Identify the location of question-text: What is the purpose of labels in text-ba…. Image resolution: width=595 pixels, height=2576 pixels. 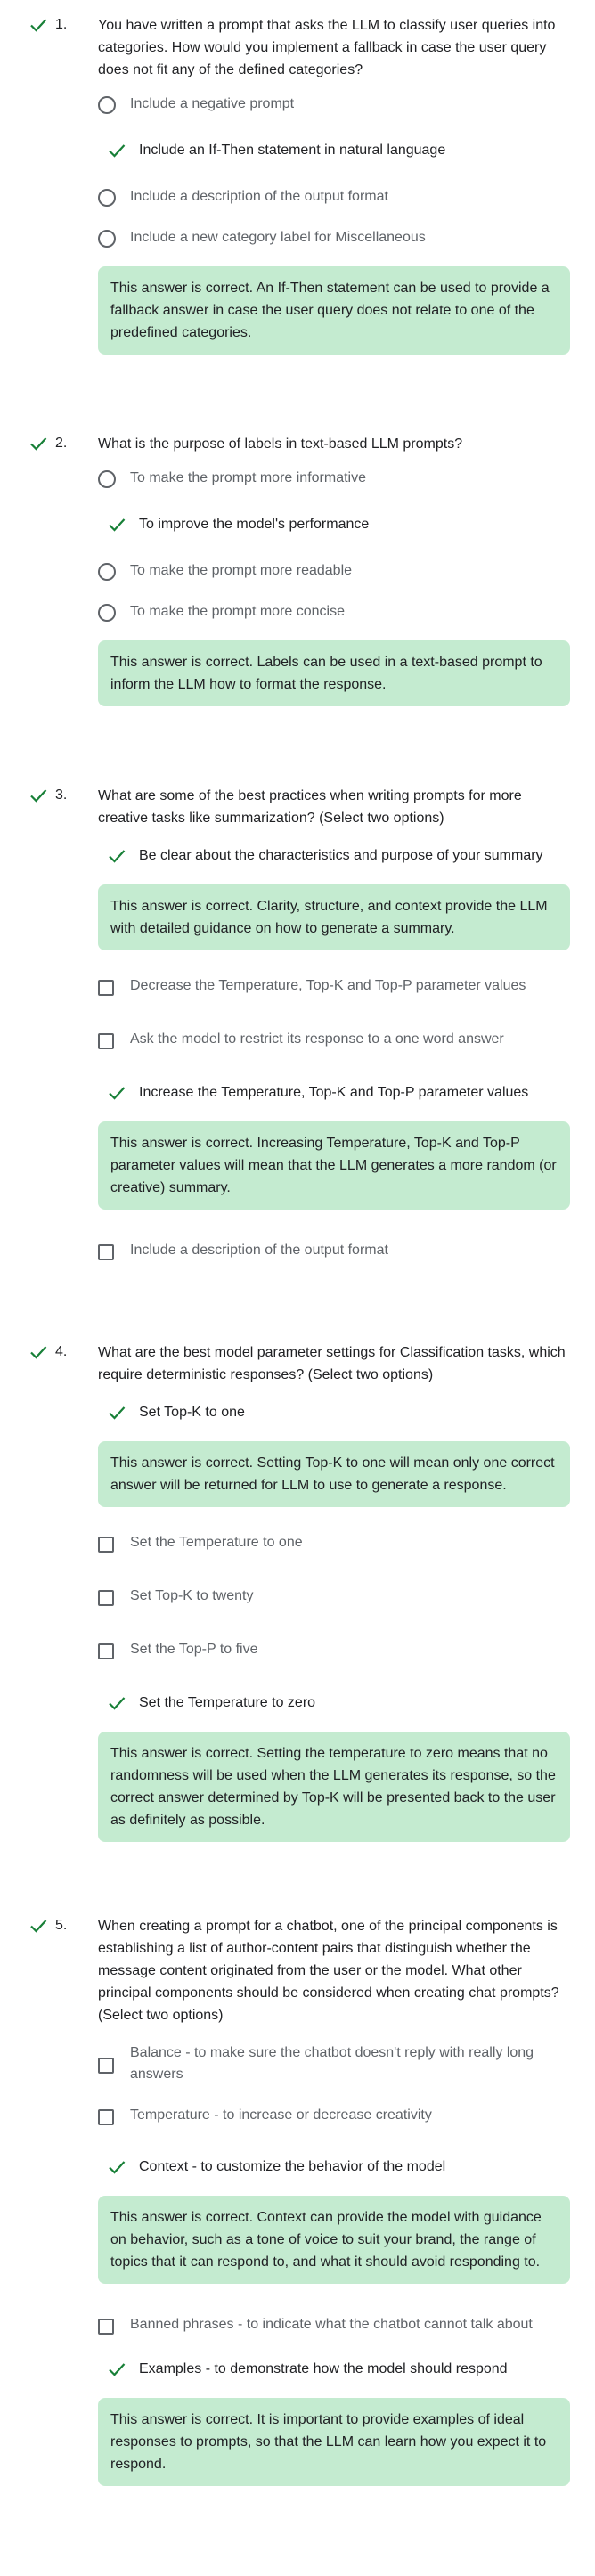
(280, 444).